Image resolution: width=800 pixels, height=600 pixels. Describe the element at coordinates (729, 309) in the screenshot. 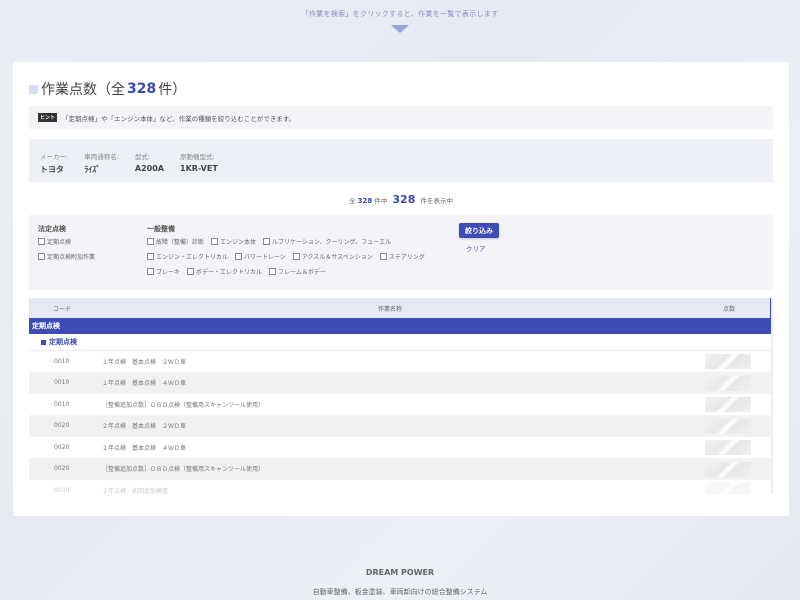

I see `header-points: 点数` at that location.